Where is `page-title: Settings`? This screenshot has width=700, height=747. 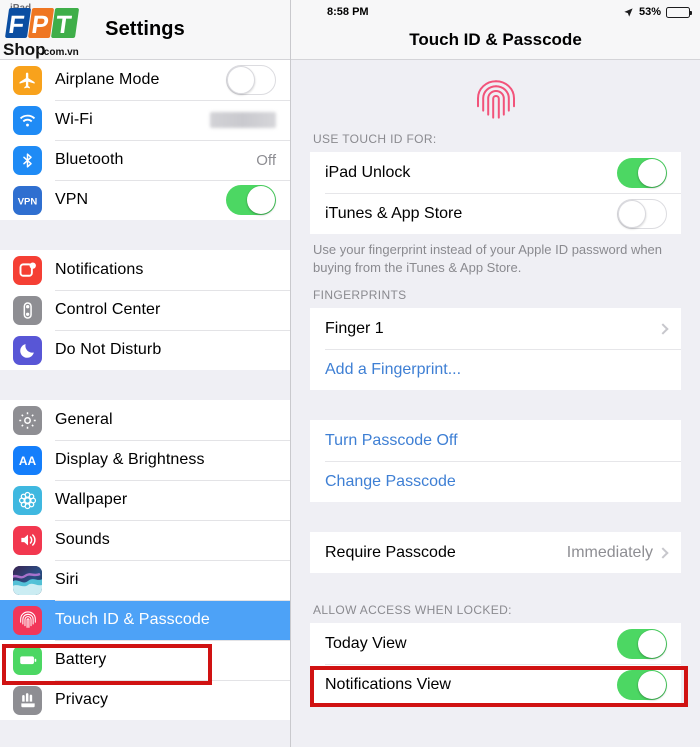 page-title: Settings is located at coordinates (145, 29).